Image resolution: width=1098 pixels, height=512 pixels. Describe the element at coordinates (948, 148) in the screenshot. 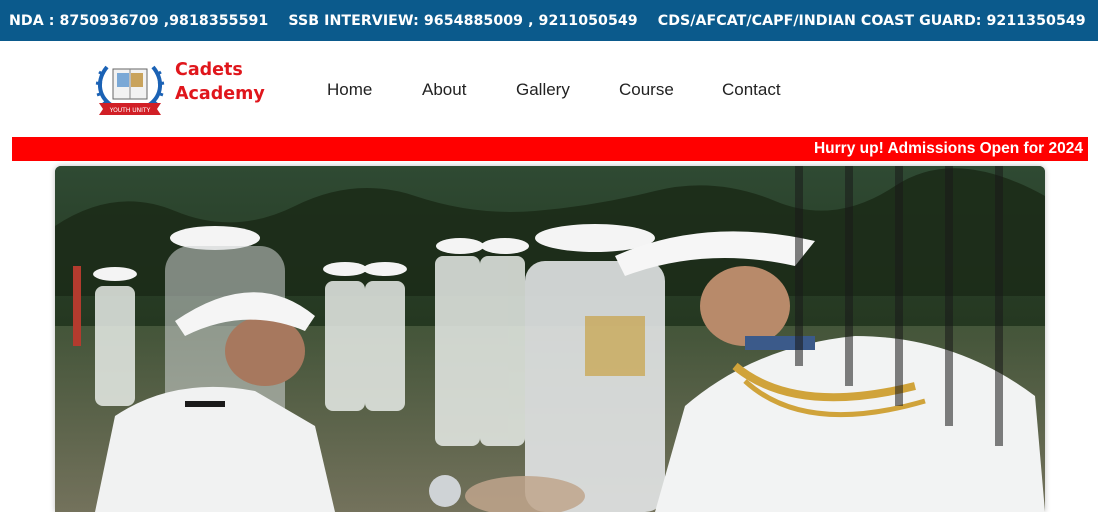

I see `ticker-text: Hurry up! Admissions Open for 2024` at that location.